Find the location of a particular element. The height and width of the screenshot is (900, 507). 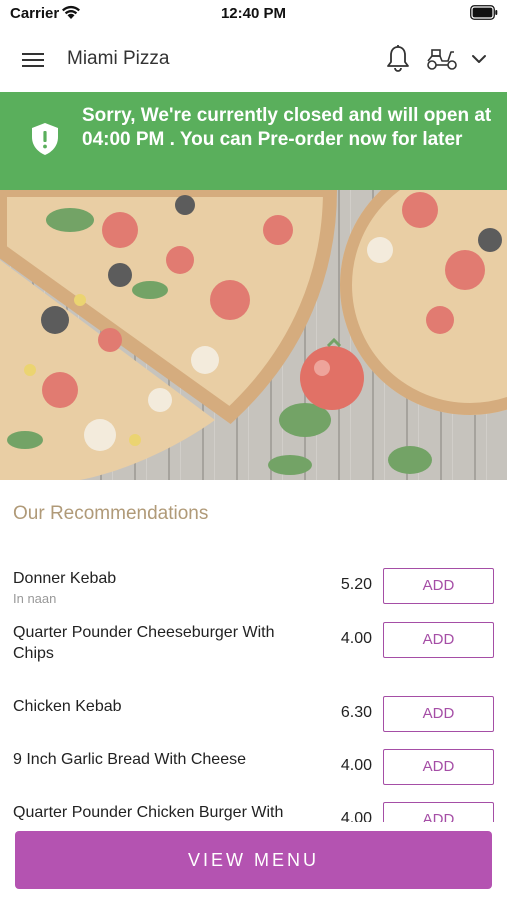

restaurant-title: Miami Pizza is located at coordinates (118, 58).